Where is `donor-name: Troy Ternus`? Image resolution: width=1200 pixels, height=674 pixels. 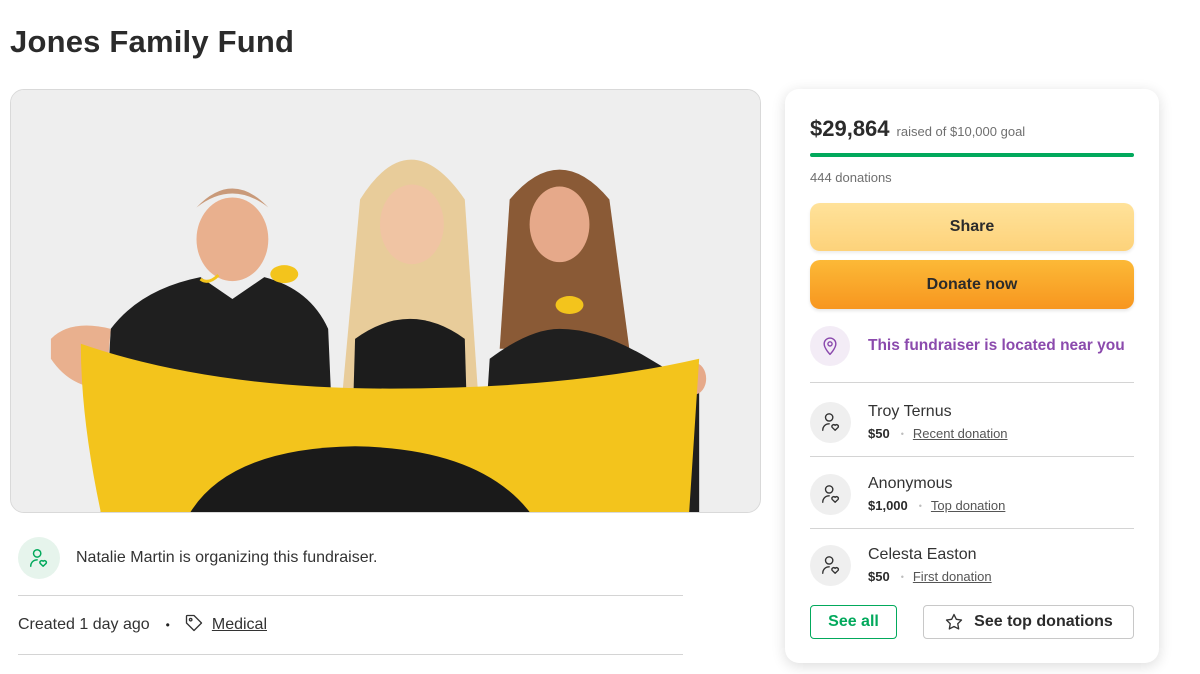 donor-name: Troy Ternus is located at coordinates (910, 411).